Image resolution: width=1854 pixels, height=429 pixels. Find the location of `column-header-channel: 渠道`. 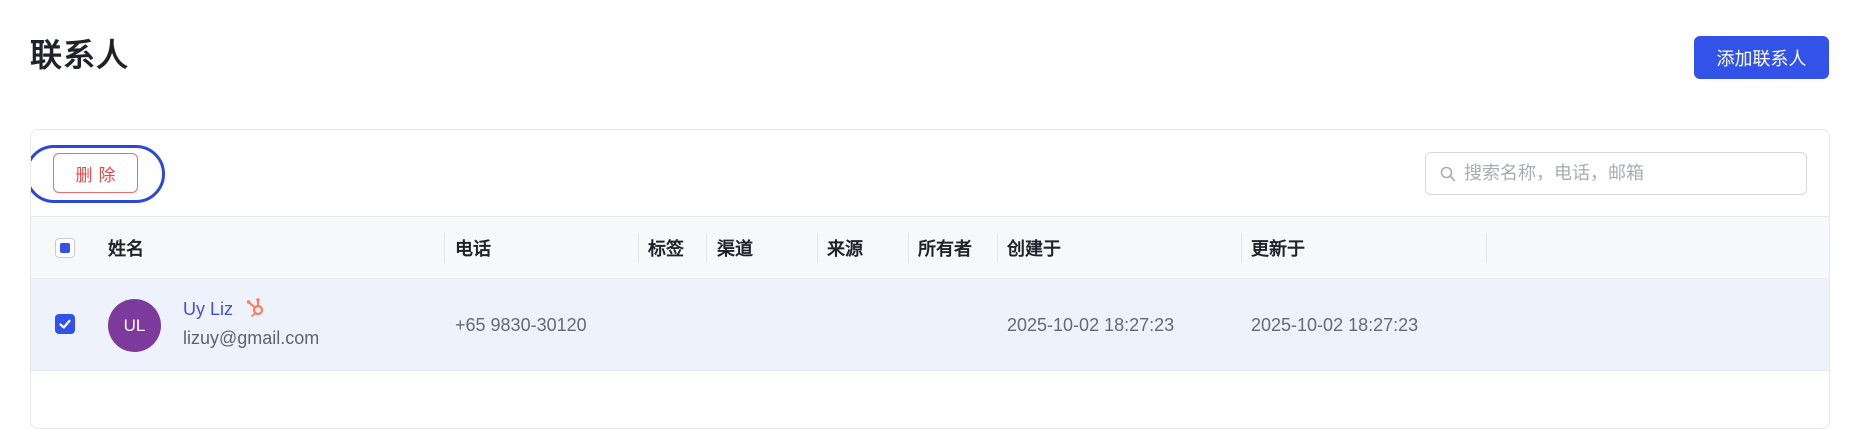

column-header-channel: 渠道 is located at coordinates (735, 248).